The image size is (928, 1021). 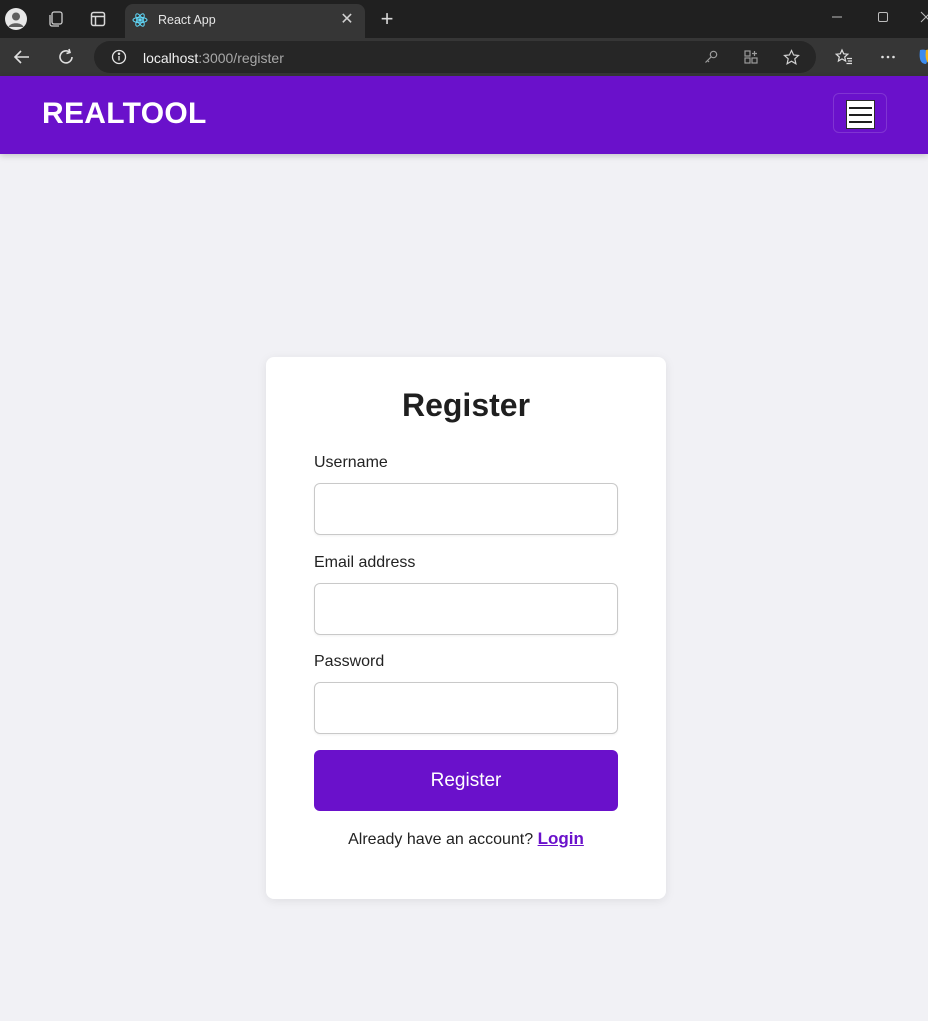 I want to click on email-input, so click(x=466, y=609).